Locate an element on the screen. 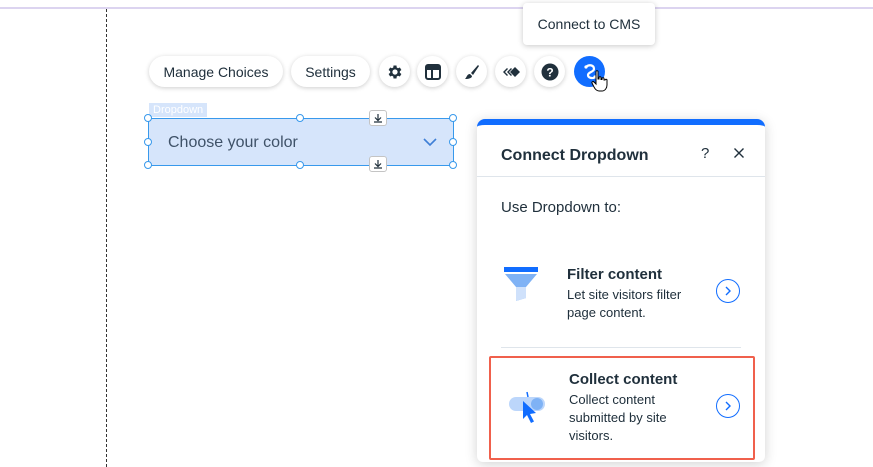 This screenshot has height=467, width=873. option-desc-line: visitors. is located at coordinates (591, 435).